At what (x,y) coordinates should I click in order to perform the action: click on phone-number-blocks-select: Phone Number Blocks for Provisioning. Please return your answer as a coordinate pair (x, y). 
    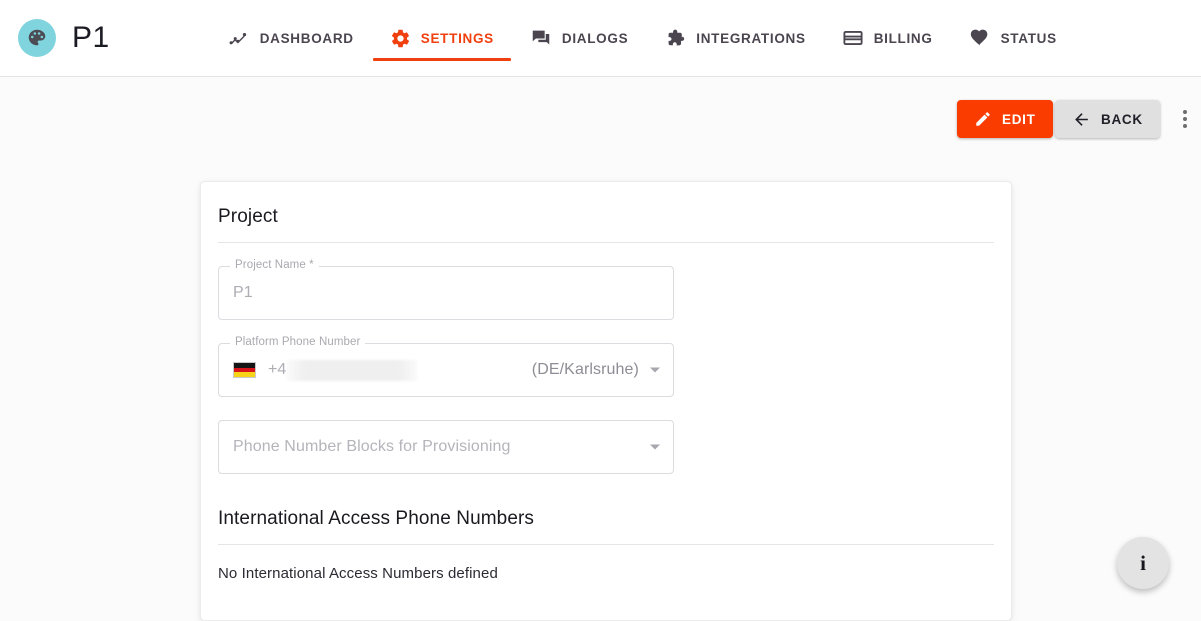
    Looking at the image, I should click on (446, 447).